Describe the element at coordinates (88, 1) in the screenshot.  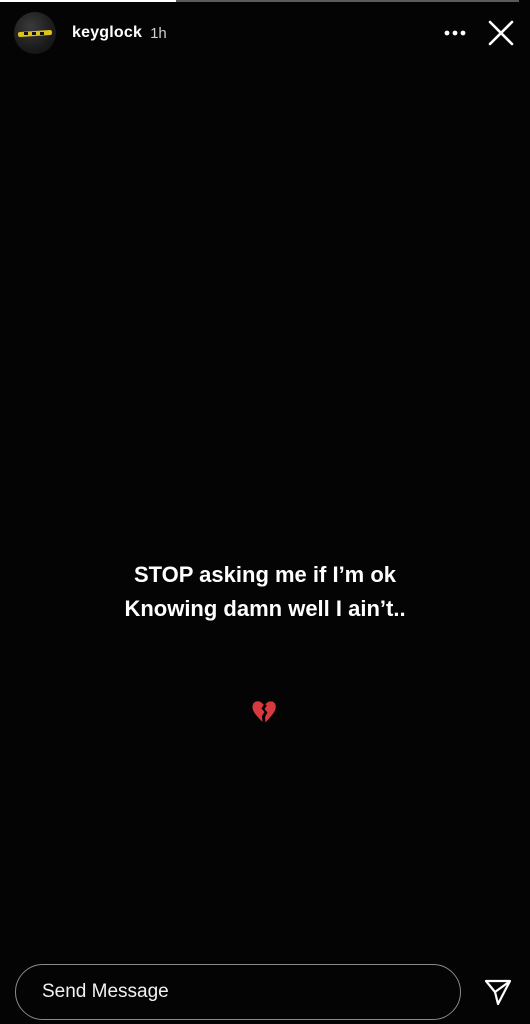
I see `story-progress-fill` at that location.